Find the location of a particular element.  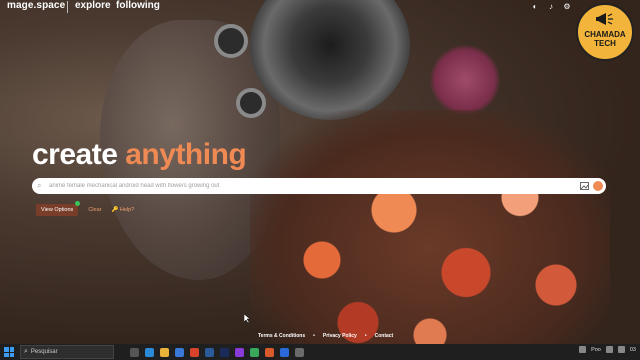

taskbar-apps is located at coordinates (217, 352).